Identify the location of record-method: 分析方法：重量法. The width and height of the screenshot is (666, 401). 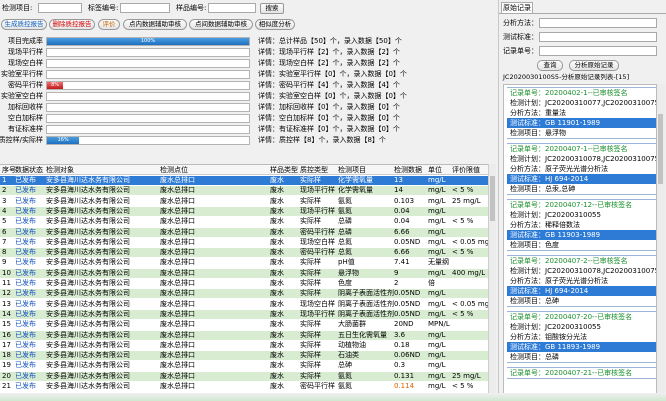
(538, 113).